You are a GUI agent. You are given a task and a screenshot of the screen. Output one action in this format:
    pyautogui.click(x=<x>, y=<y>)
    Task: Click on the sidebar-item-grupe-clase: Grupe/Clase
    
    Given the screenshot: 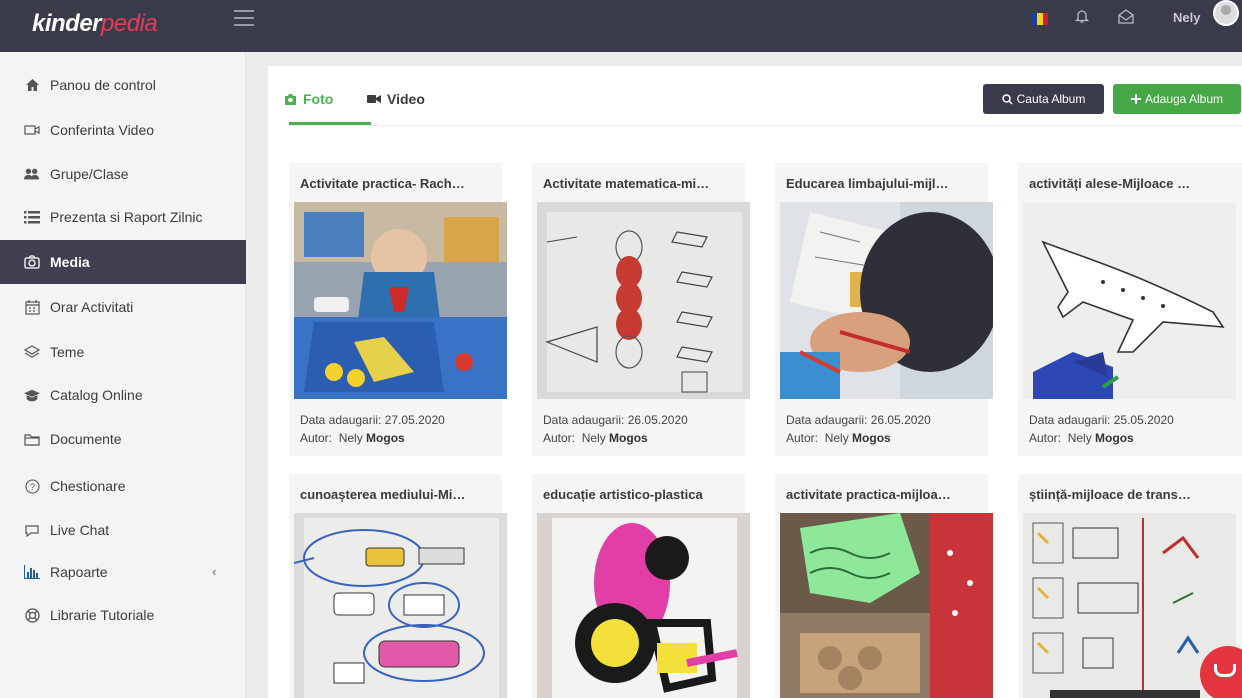 What is the action you would take?
    pyautogui.click(x=123, y=174)
    